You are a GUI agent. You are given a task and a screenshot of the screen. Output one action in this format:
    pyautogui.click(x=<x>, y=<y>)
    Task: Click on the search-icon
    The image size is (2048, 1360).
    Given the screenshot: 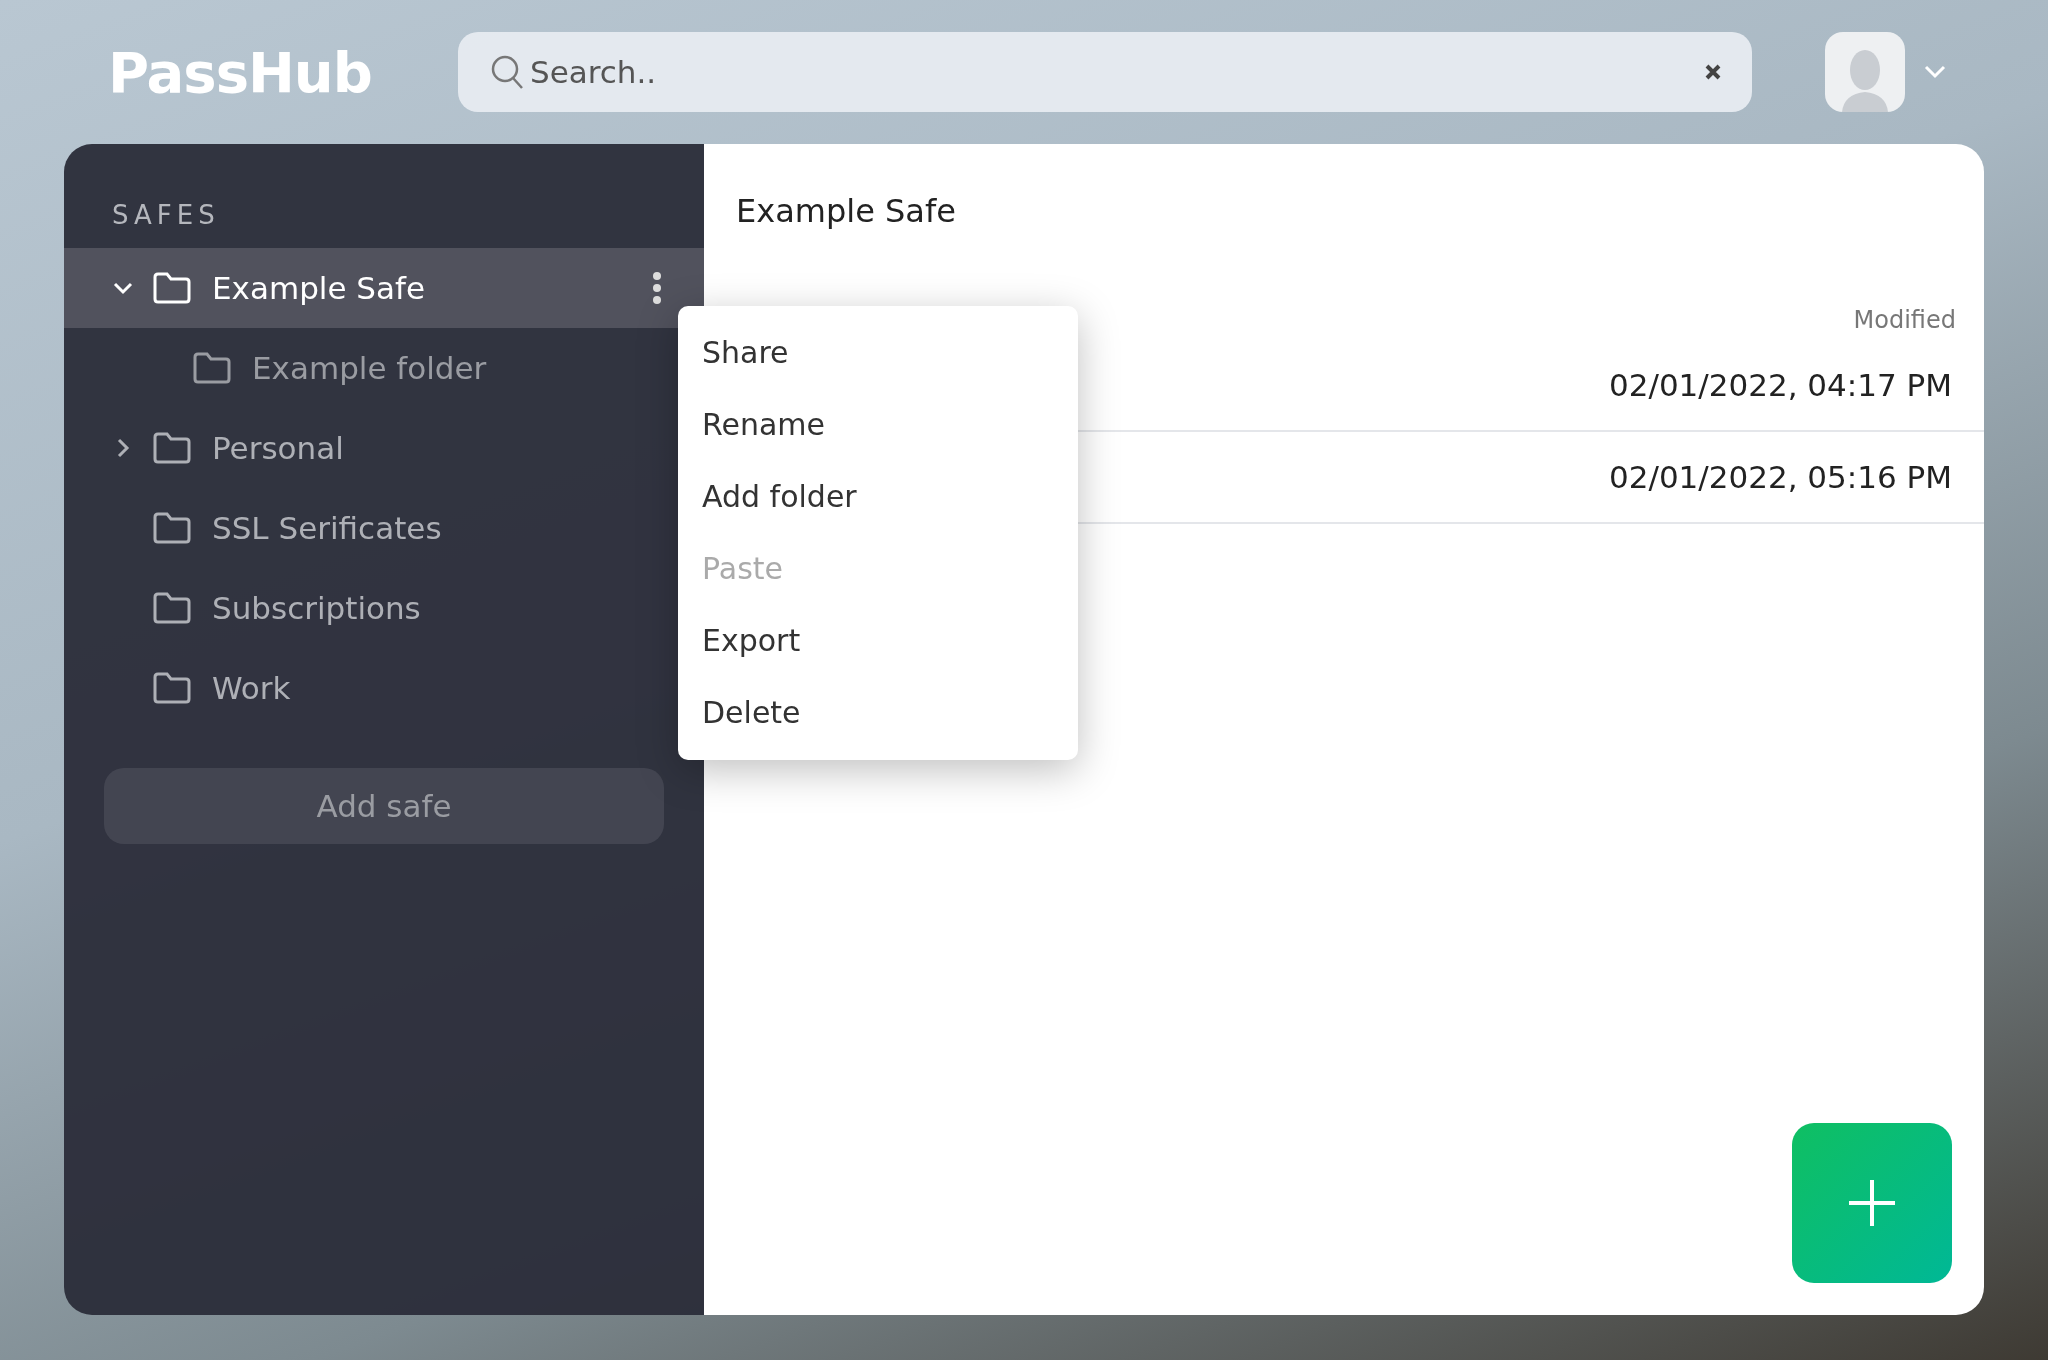 What is the action you would take?
    pyautogui.click(x=507, y=72)
    